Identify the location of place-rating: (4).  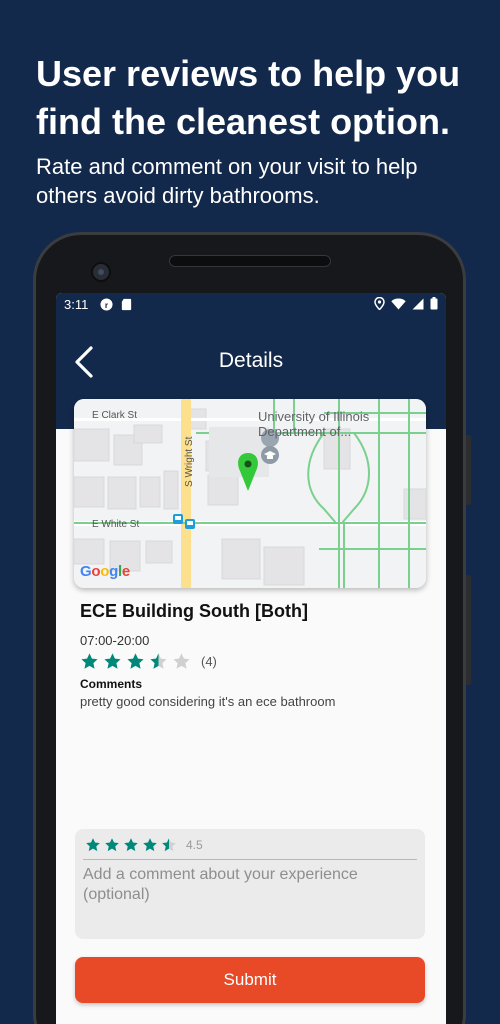
(148, 661).